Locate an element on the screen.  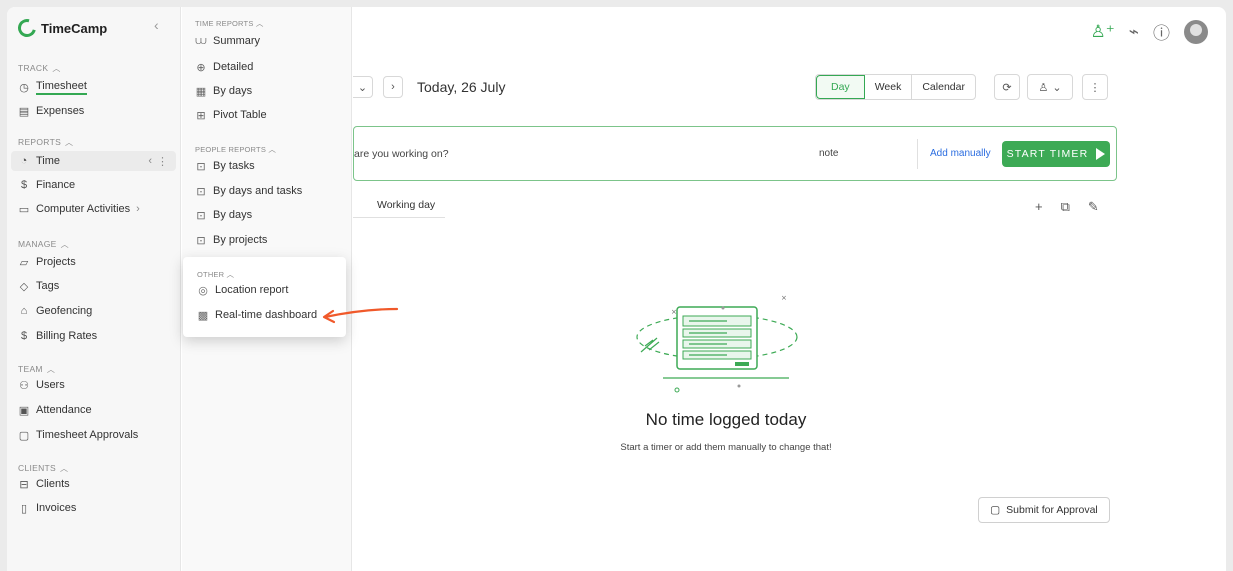
submenu-item-by-days-and-tasks: ⊡ By days and tasks is located at coordinates (248, 191).